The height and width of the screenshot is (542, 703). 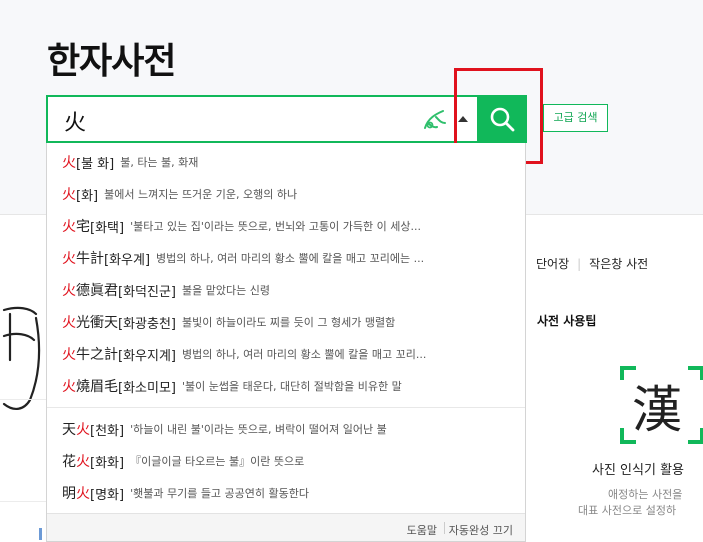 What do you see at coordinates (69, 462) in the screenshot?
I see `item-hanja-pre: 花` at bounding box center [69, 462].